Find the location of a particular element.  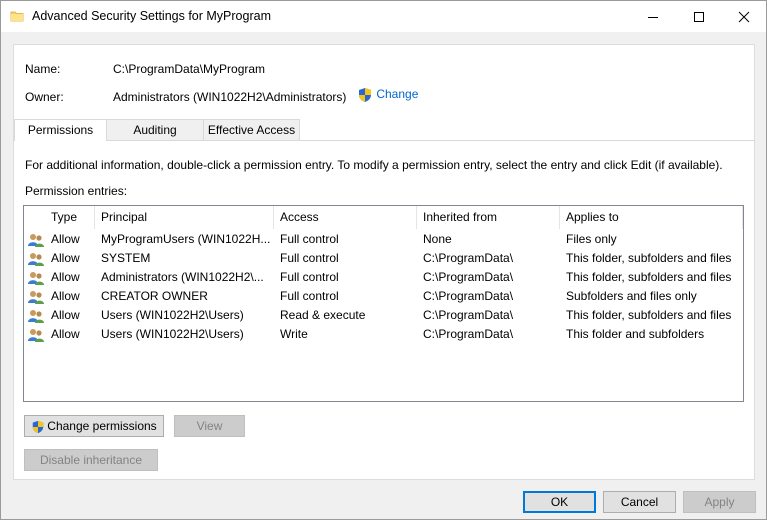

column-header-applies-to: Applies to is located at coordinates (651, 217).